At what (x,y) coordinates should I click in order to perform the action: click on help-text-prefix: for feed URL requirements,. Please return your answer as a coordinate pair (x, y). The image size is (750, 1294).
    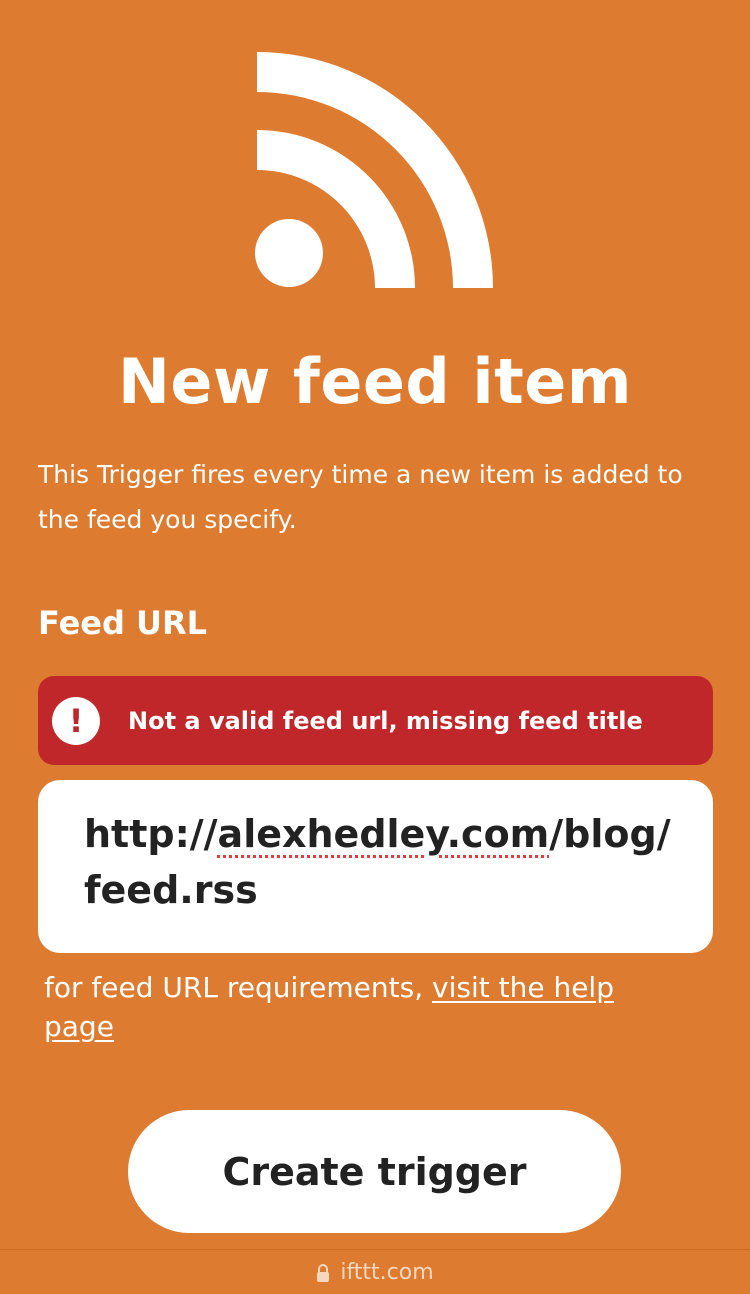
    Looking at the image, I should click on (238, 987).